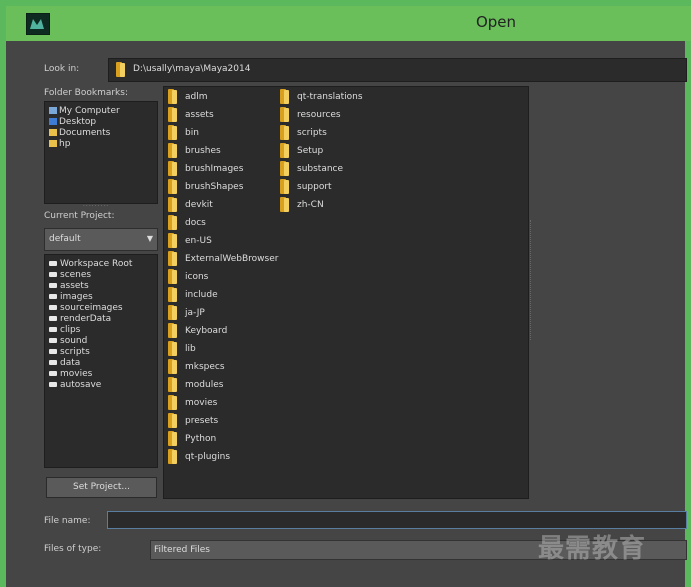 This screenshot has width=691, height=587. What do you see at coordinates (201, 295) in the screenshot?
I see `file-list-item-label: include` at bounding box center [201, 295].